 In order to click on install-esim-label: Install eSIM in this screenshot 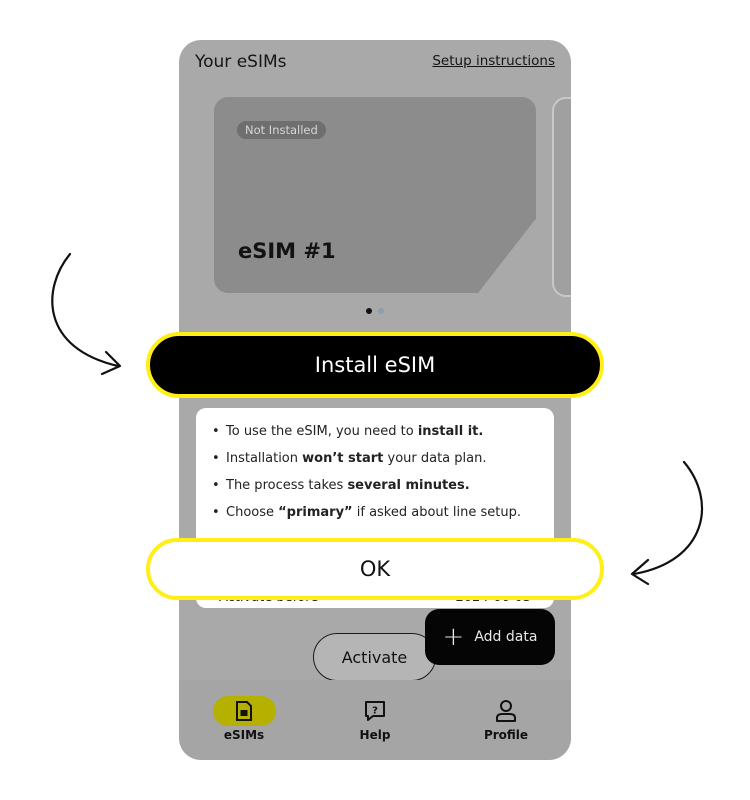, I will do `click(375, 365)`.